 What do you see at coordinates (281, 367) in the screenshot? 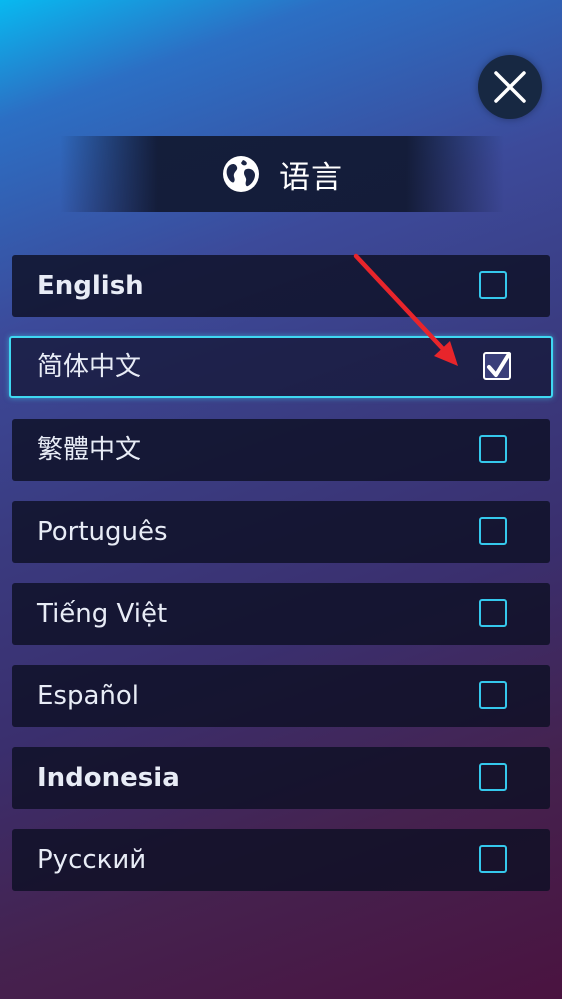
I see `language-option-simplified-chinese: 简体中文` at bounding box center [281, 367].